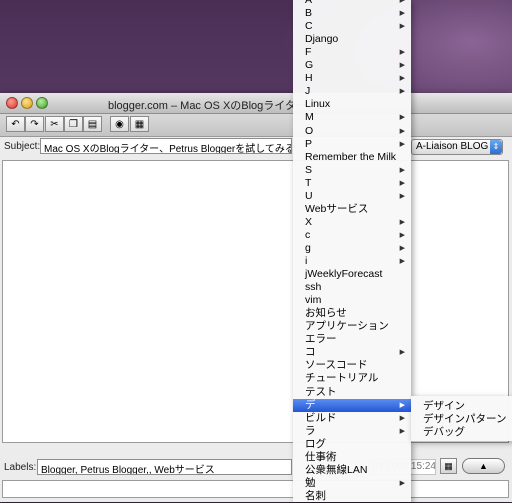 This screenshot has height=503, width=512. Describe the element at coordinates (352, 444) in the screenshot. I see `menu-item: ログ` at that location.